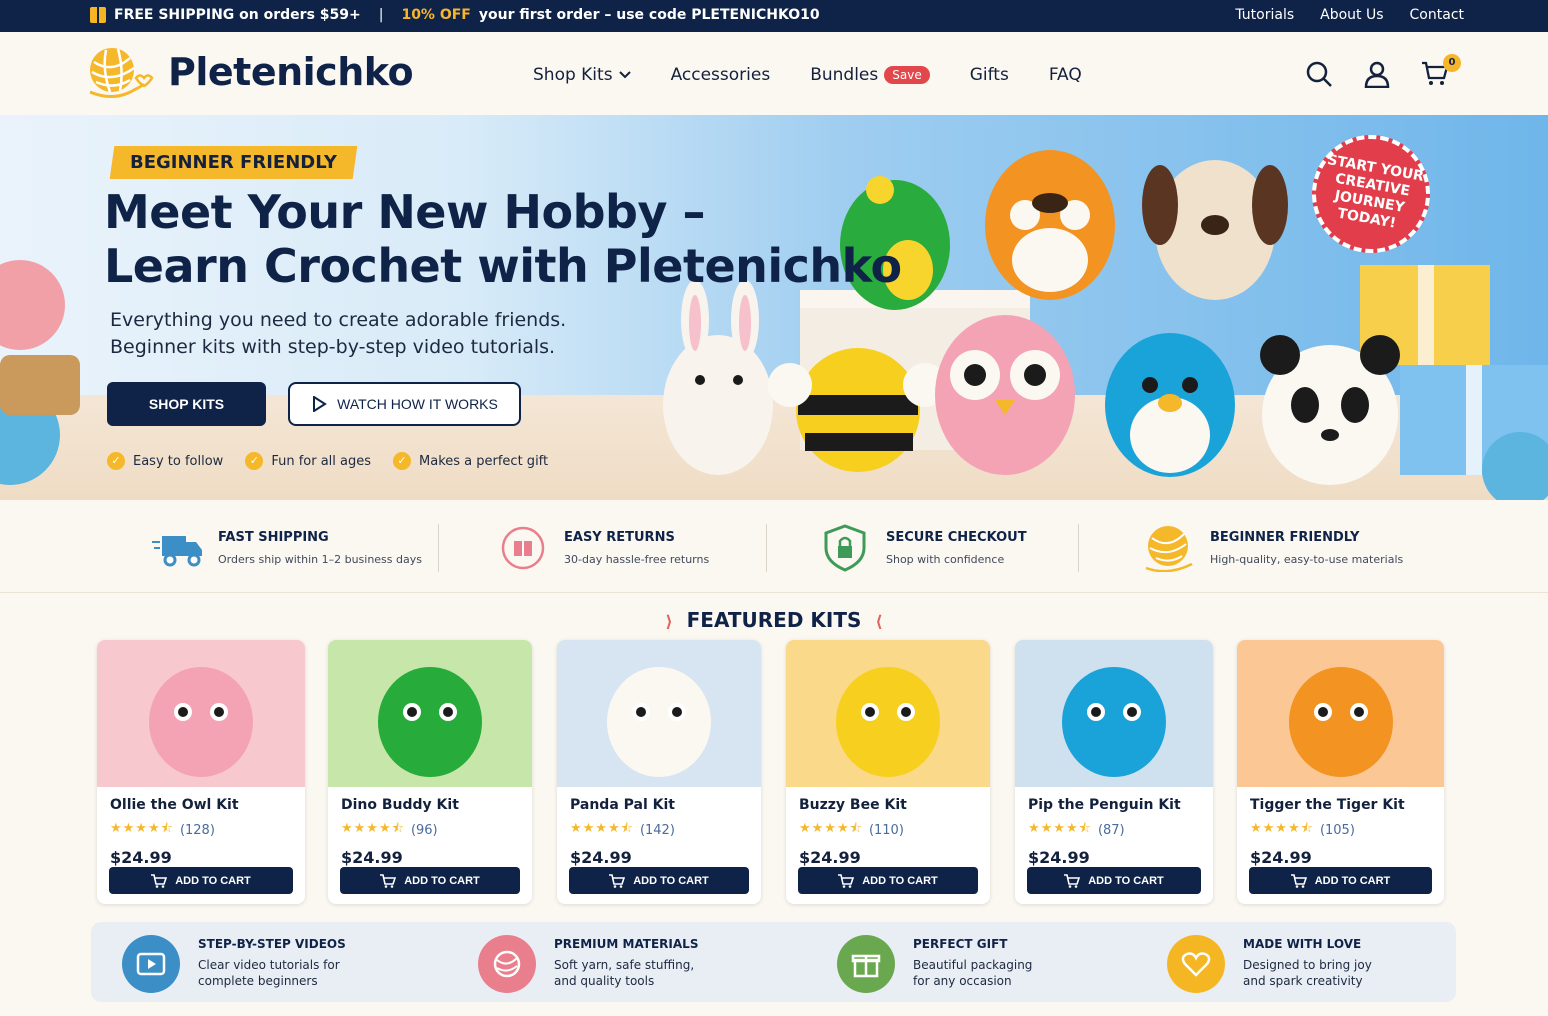 This screenshot has height=1016, width=1548. What do you see at coordinates (470, 461) in the screenshot?
I see `benefit-item: ✓ Makes a perfect gift` at bounding box center [470, 461].